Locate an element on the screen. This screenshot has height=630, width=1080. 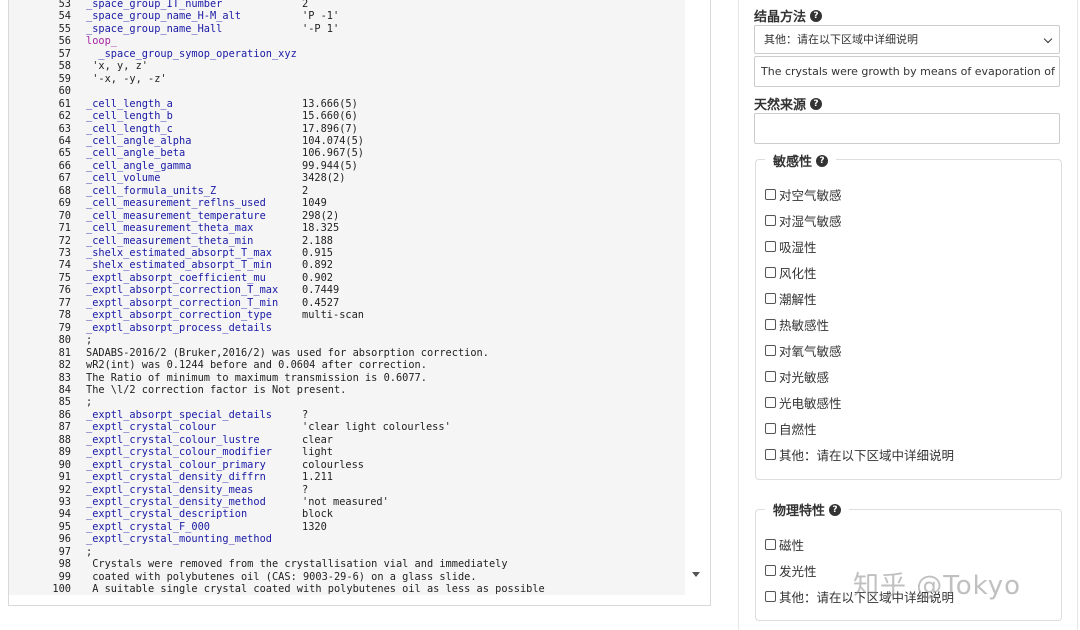
code-value: light is located at coordinates (317, 452).